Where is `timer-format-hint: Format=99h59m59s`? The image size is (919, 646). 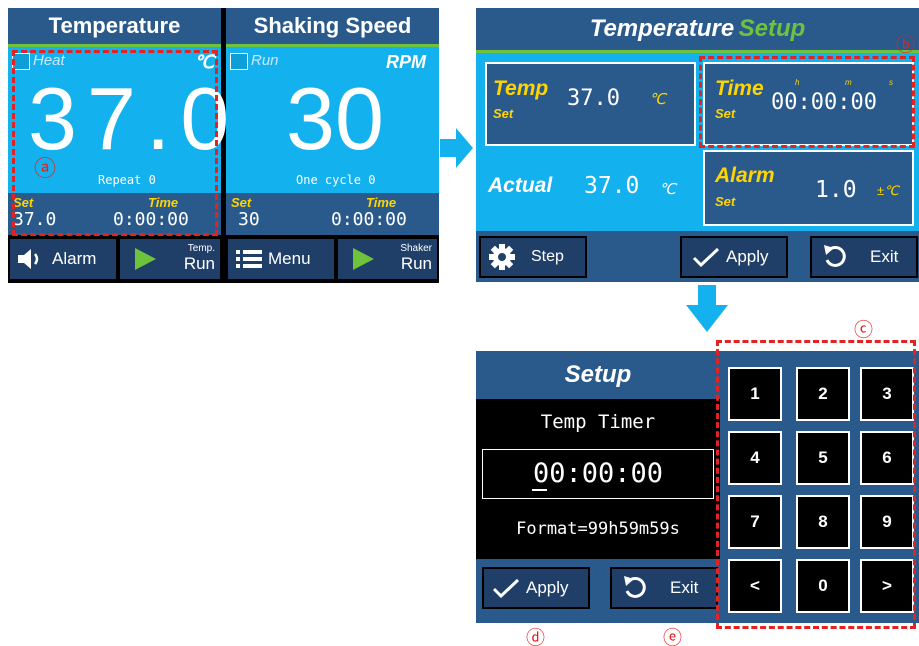 timer-format-hint: Format=99h59m59s is located at coordinates (598, 529).